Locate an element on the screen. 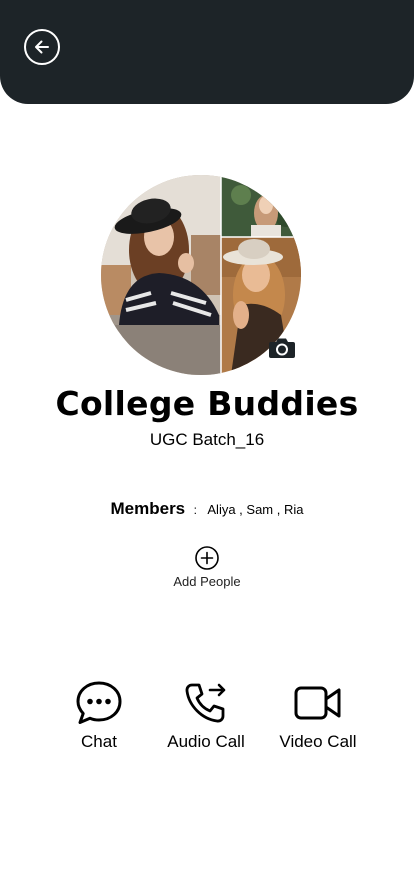 This screenshot has height=896, width=414. members-label: Members is located at coordinates (148, 508).